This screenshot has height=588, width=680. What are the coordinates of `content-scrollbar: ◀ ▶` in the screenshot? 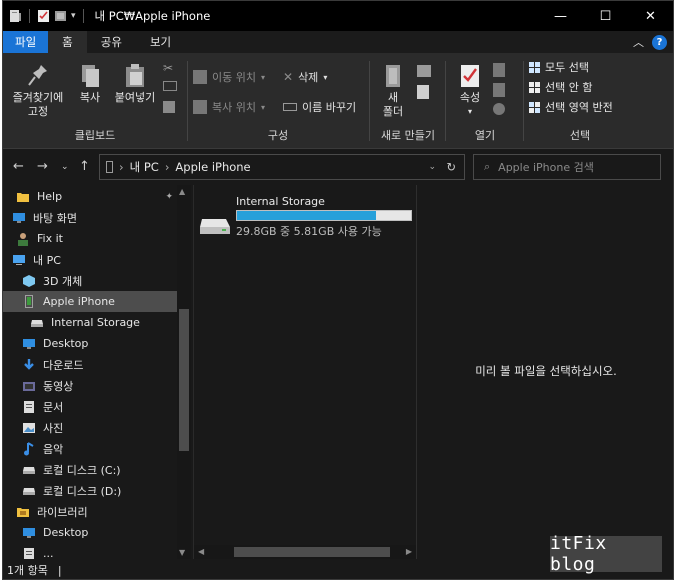 It's located at (305, 552).